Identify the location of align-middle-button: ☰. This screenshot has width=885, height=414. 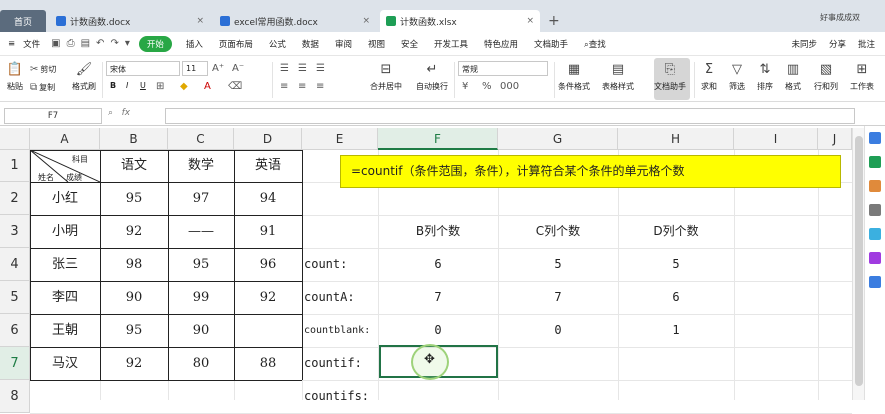
(303, 68).